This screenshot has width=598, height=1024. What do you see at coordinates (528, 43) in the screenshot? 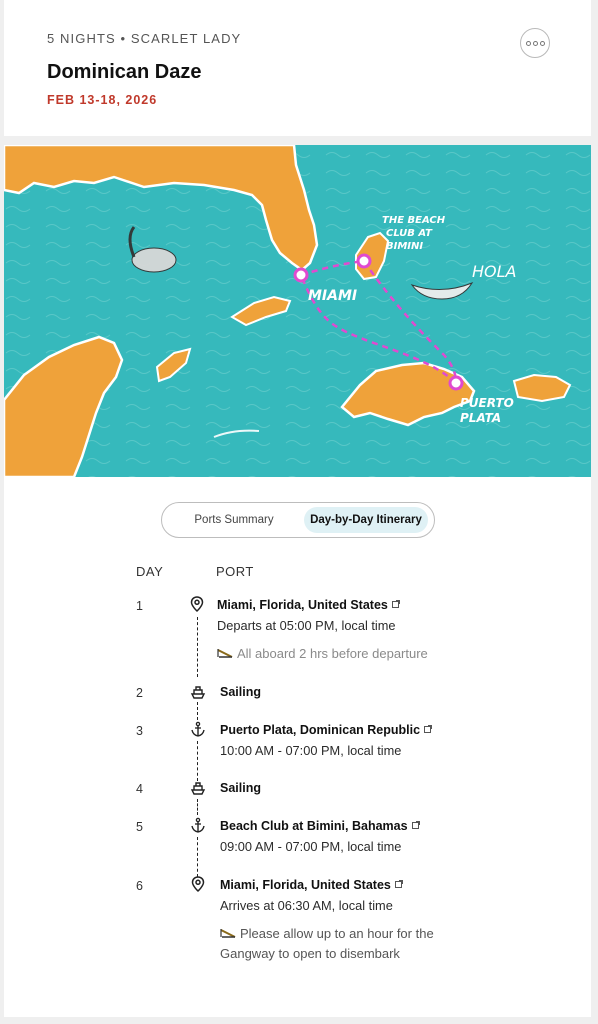
I see `ellipsis-icon` at bounding box center [528, 43].